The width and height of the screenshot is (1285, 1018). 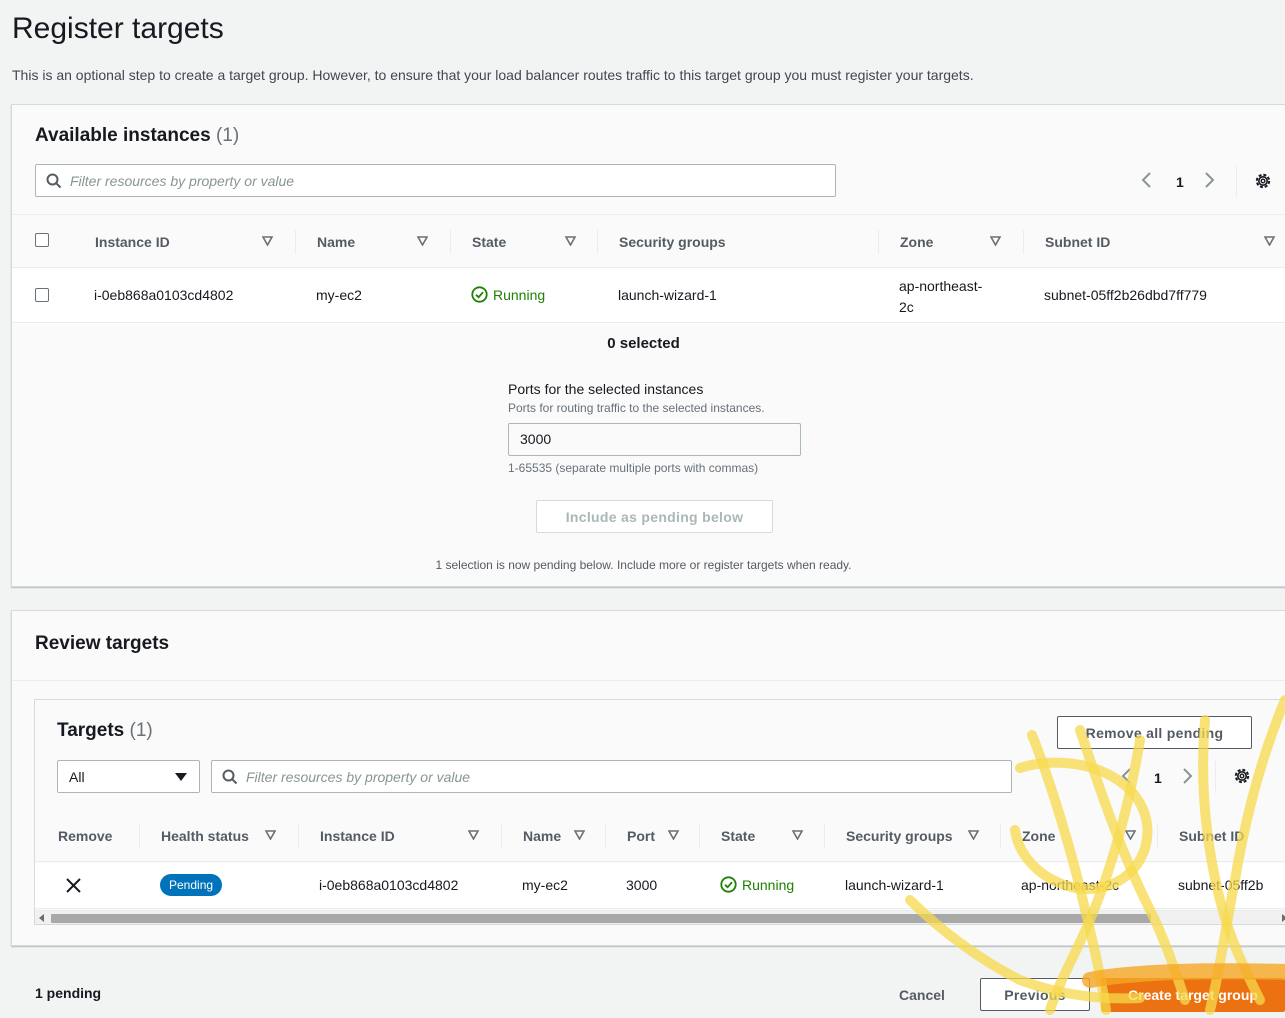 What do you see at coordinates (606, 389) in the screenshot?
I see `ports-label: Ports for the selected instances` at bounding box center [606, 389].